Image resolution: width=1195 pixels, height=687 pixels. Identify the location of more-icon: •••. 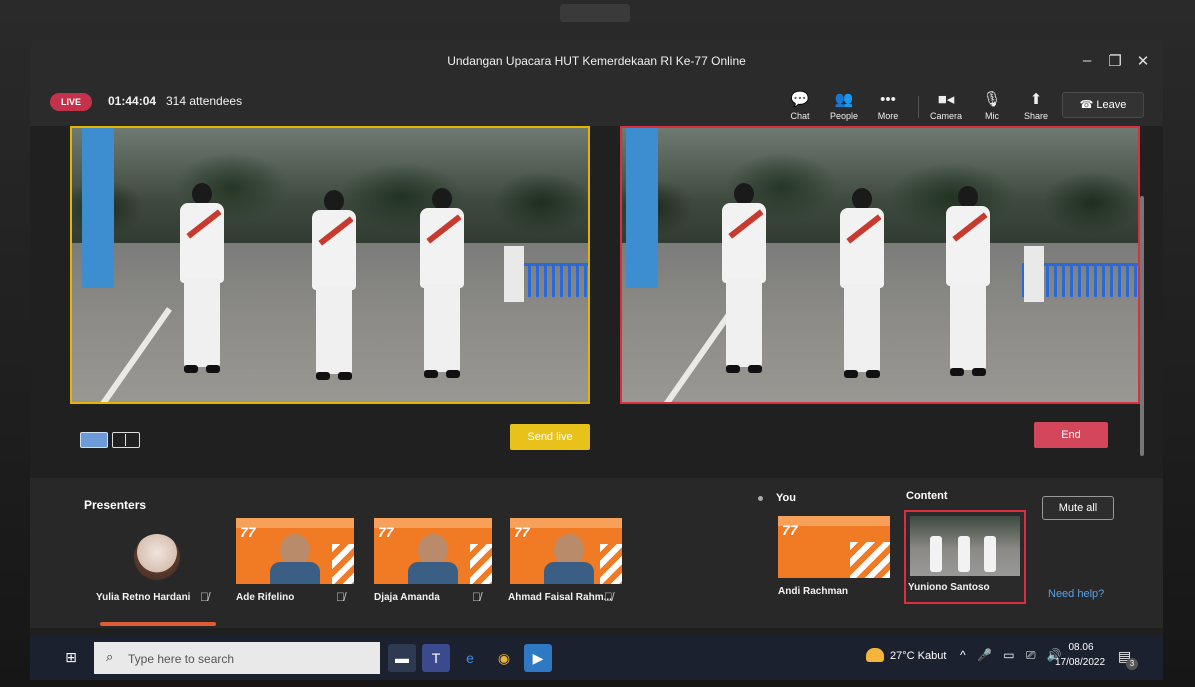
(888, 99).